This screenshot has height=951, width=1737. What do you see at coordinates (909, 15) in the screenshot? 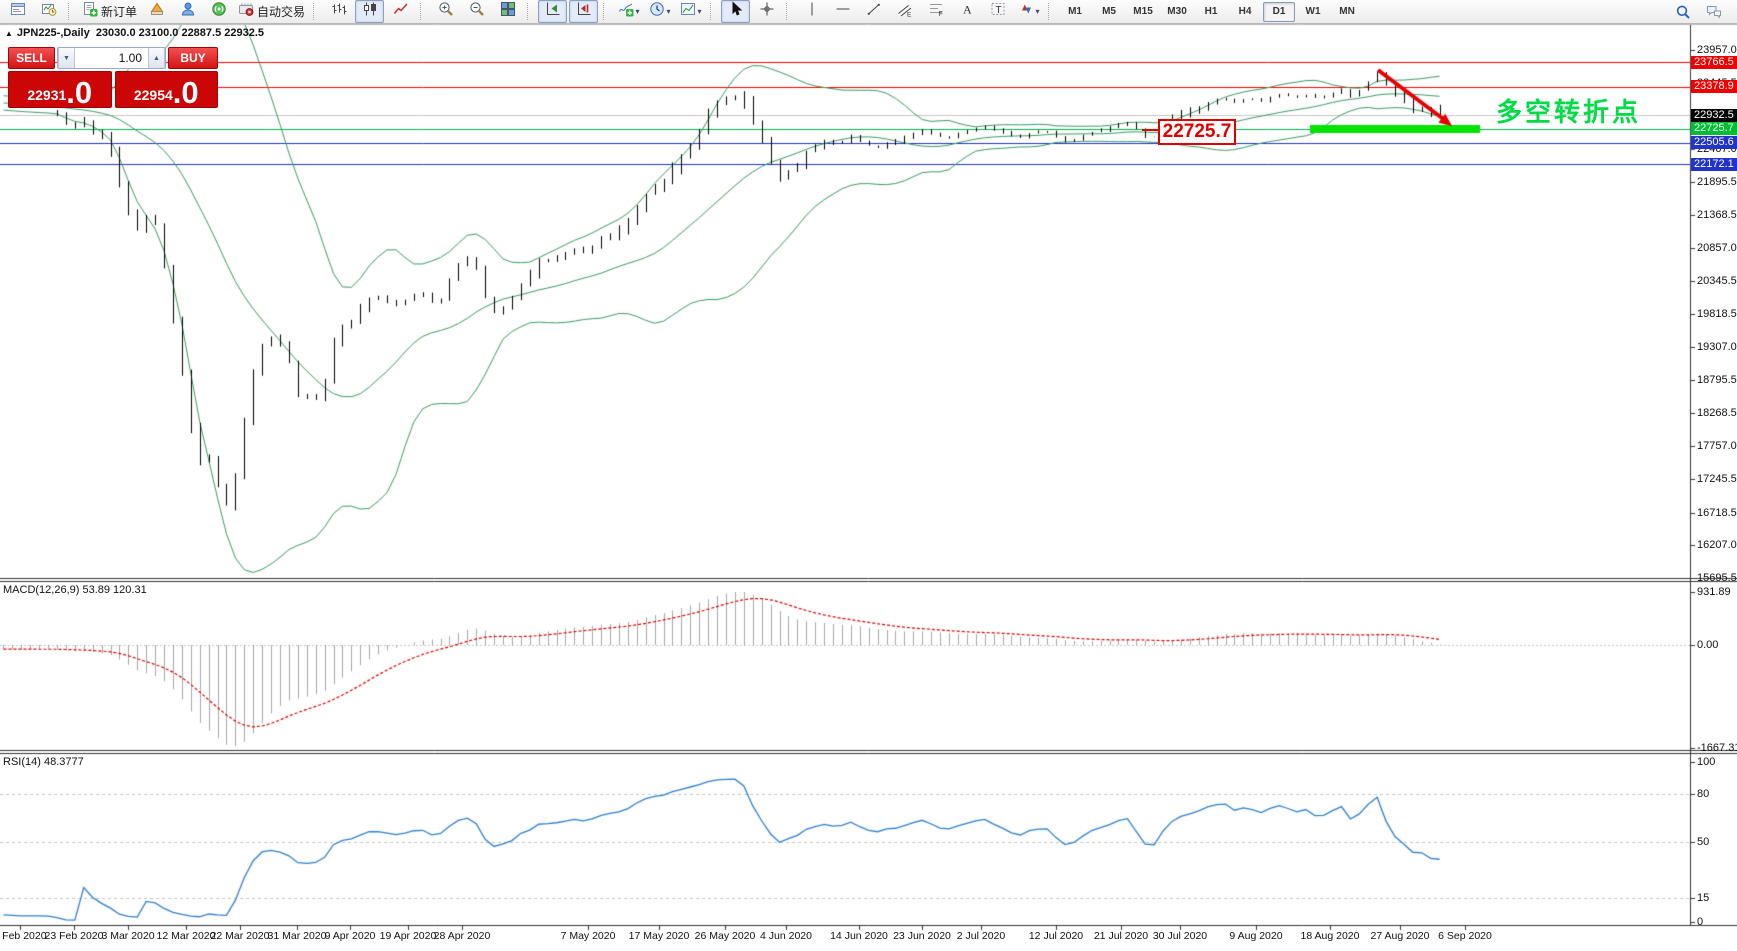
I see `svg-text: E` at bounding box center [909, 15].